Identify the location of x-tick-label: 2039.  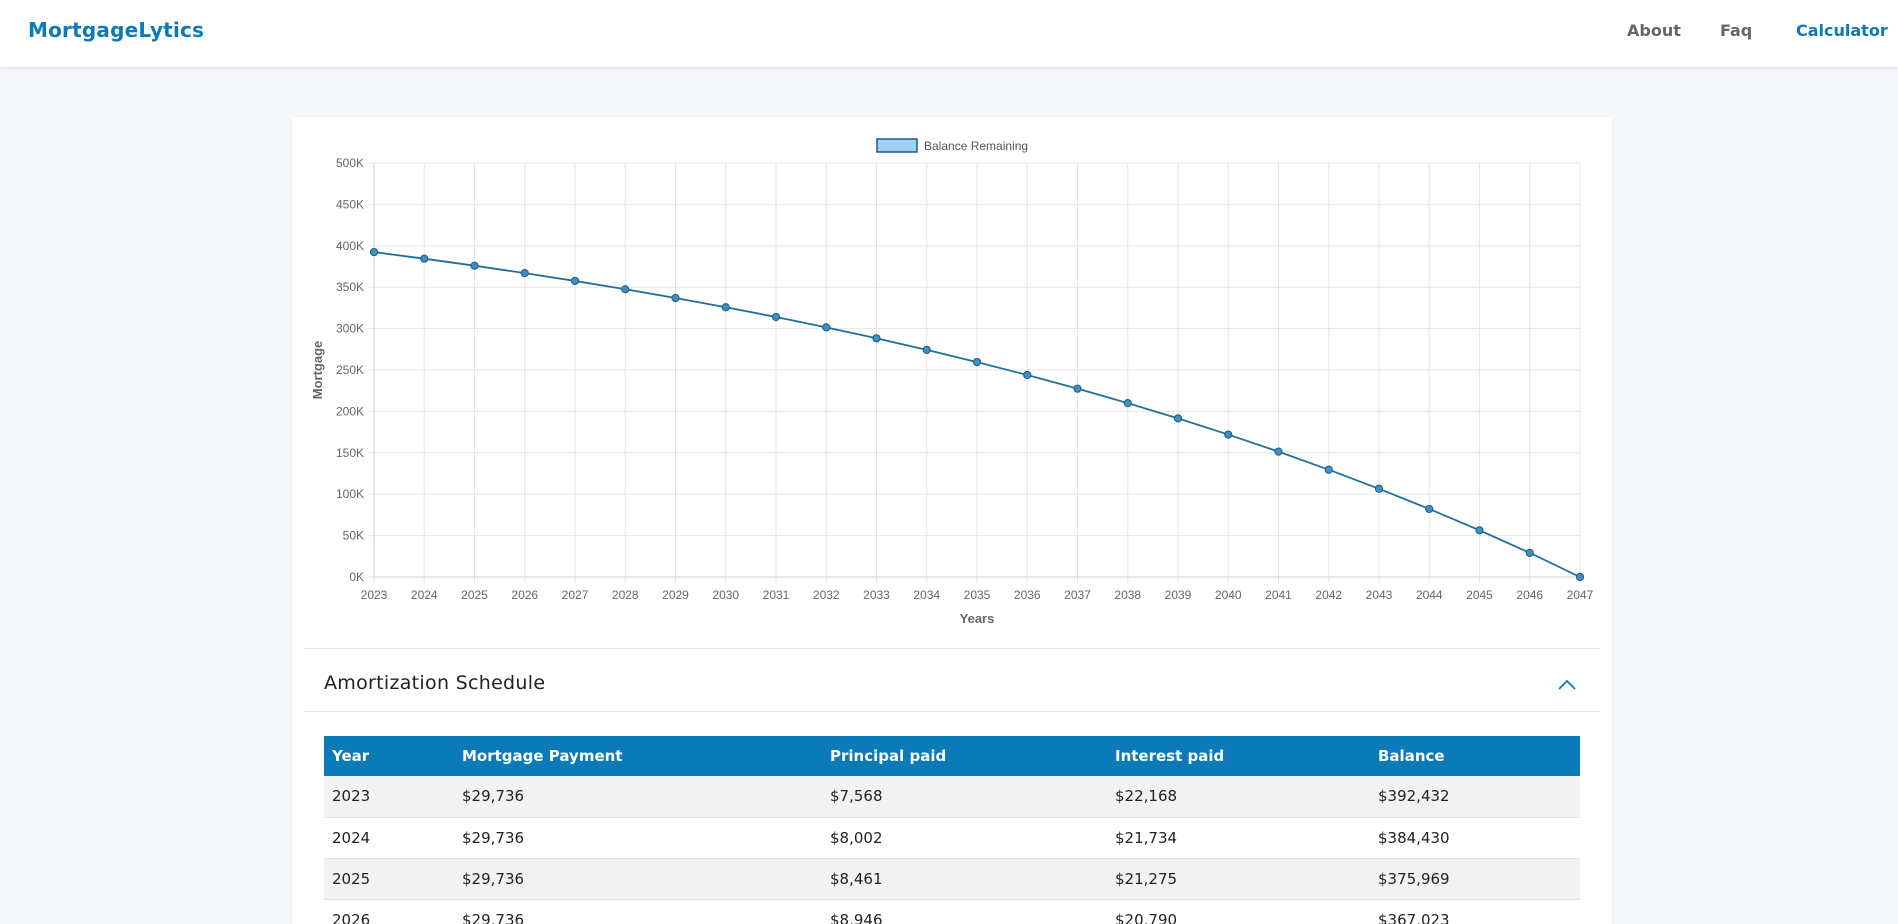
(1178, 595).